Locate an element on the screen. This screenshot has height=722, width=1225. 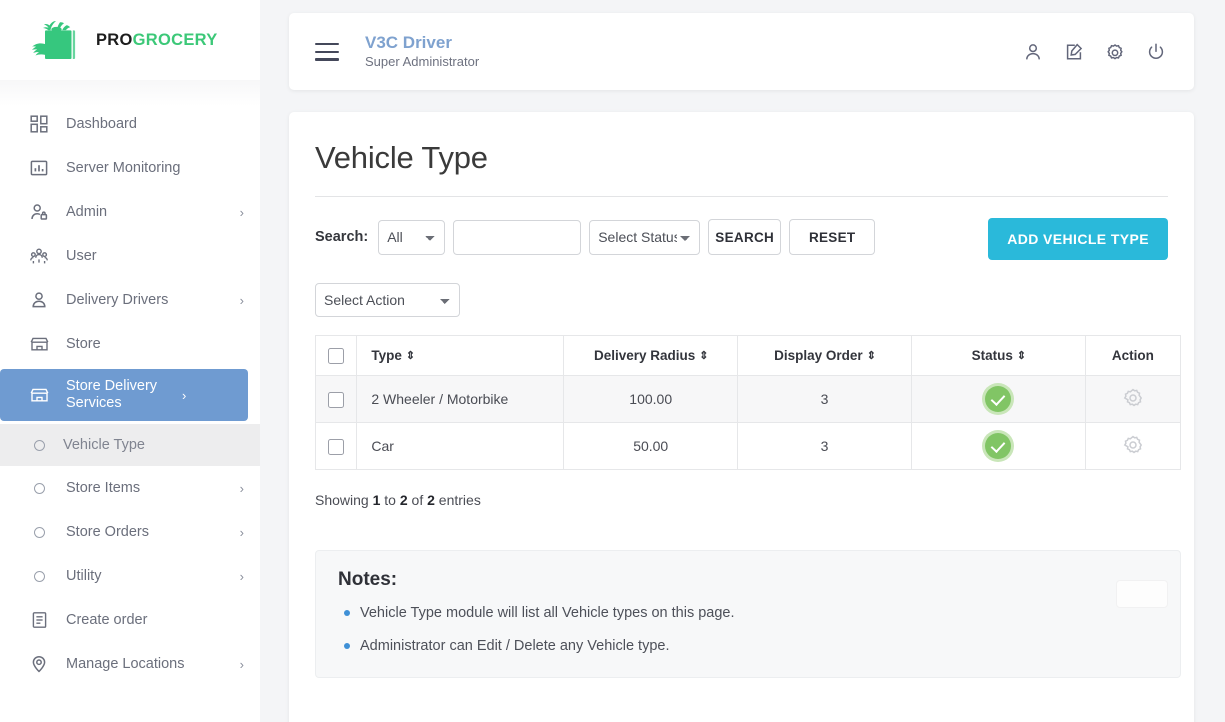
cell-type: Car is located at coordinates (460, 446).